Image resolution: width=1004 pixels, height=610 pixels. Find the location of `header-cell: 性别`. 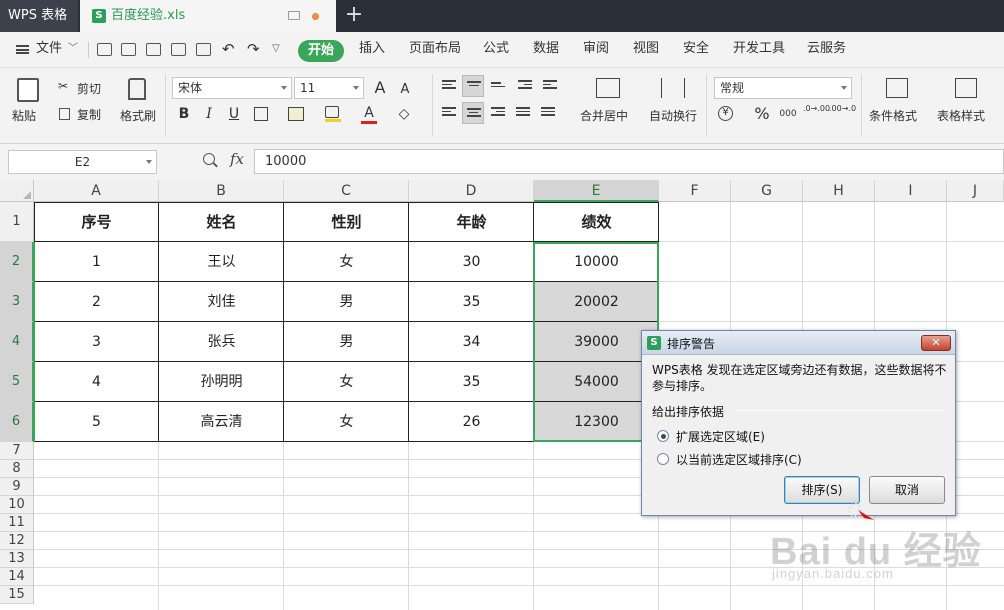

header-cell: 性别 is located at coordinates (346, 222).